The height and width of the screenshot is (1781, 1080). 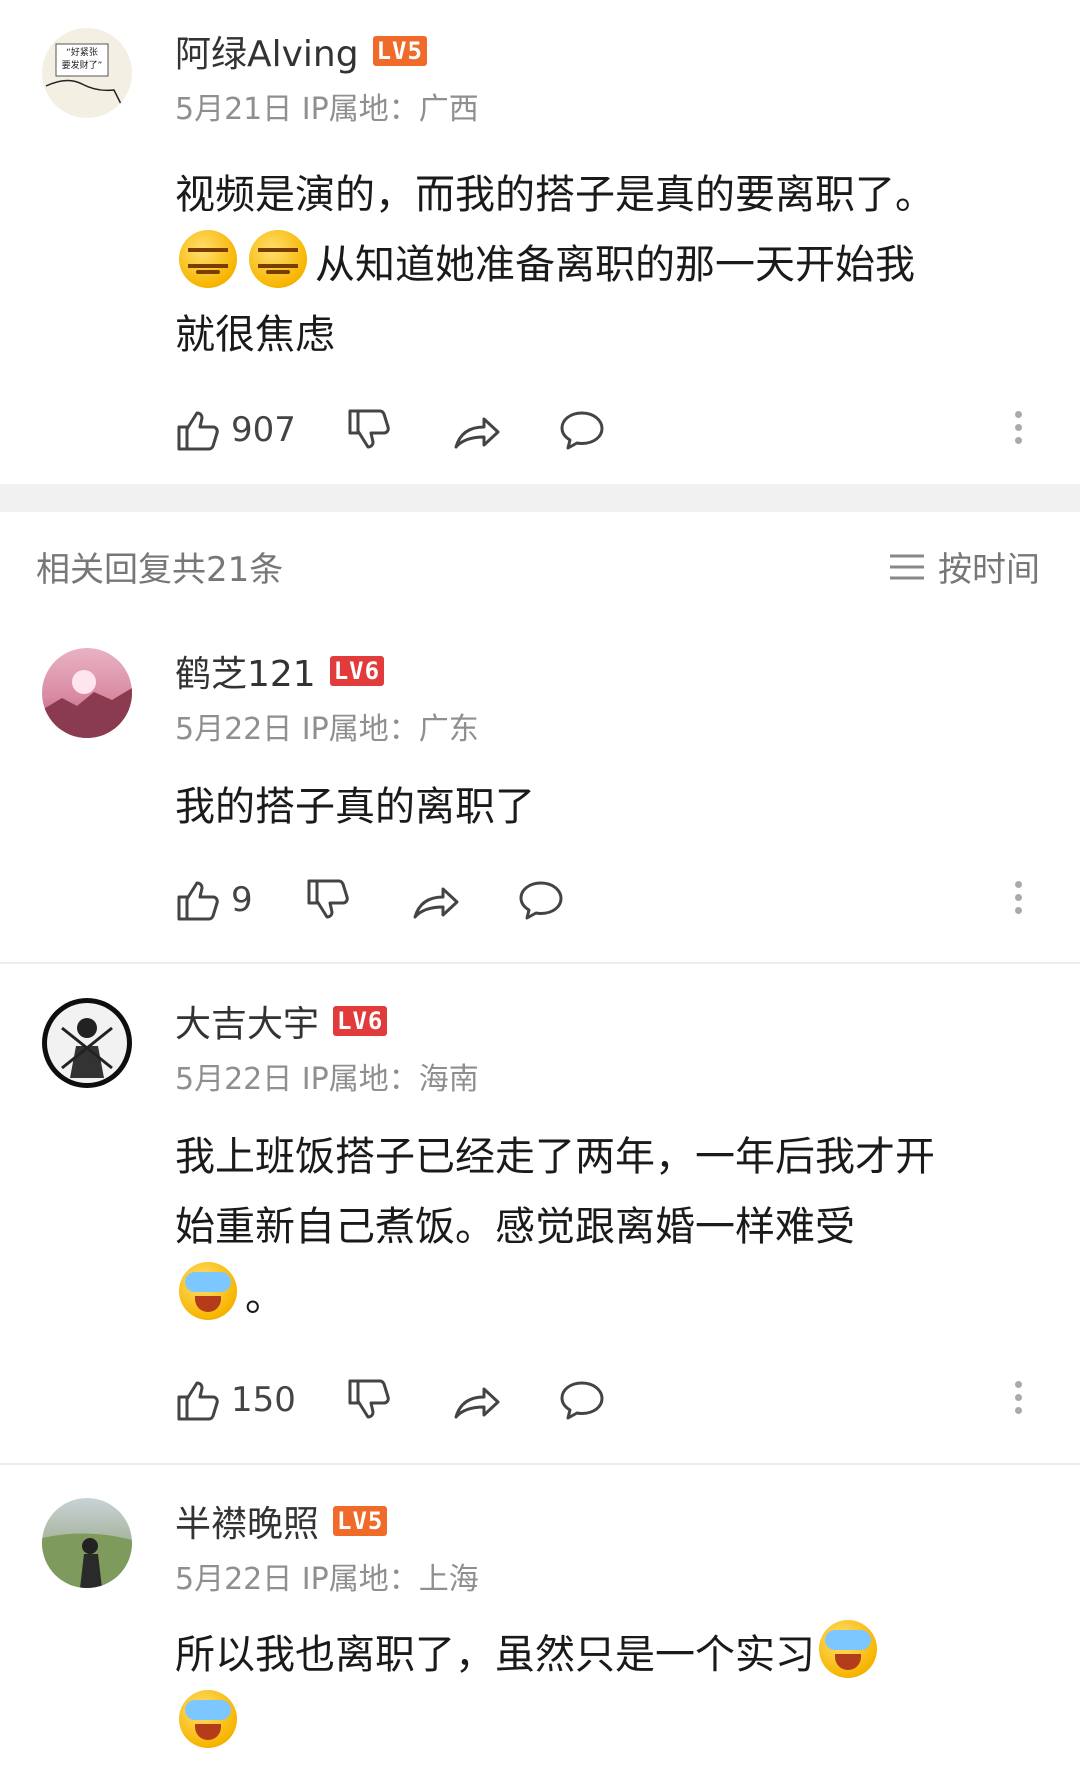 I want to click on menu-lines-icon, so click(x=907, y=566).